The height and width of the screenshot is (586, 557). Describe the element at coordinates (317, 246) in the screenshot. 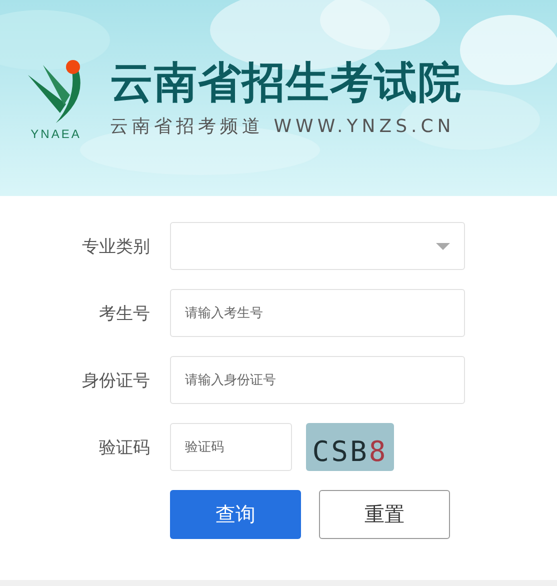

I see `category-select` at that location.